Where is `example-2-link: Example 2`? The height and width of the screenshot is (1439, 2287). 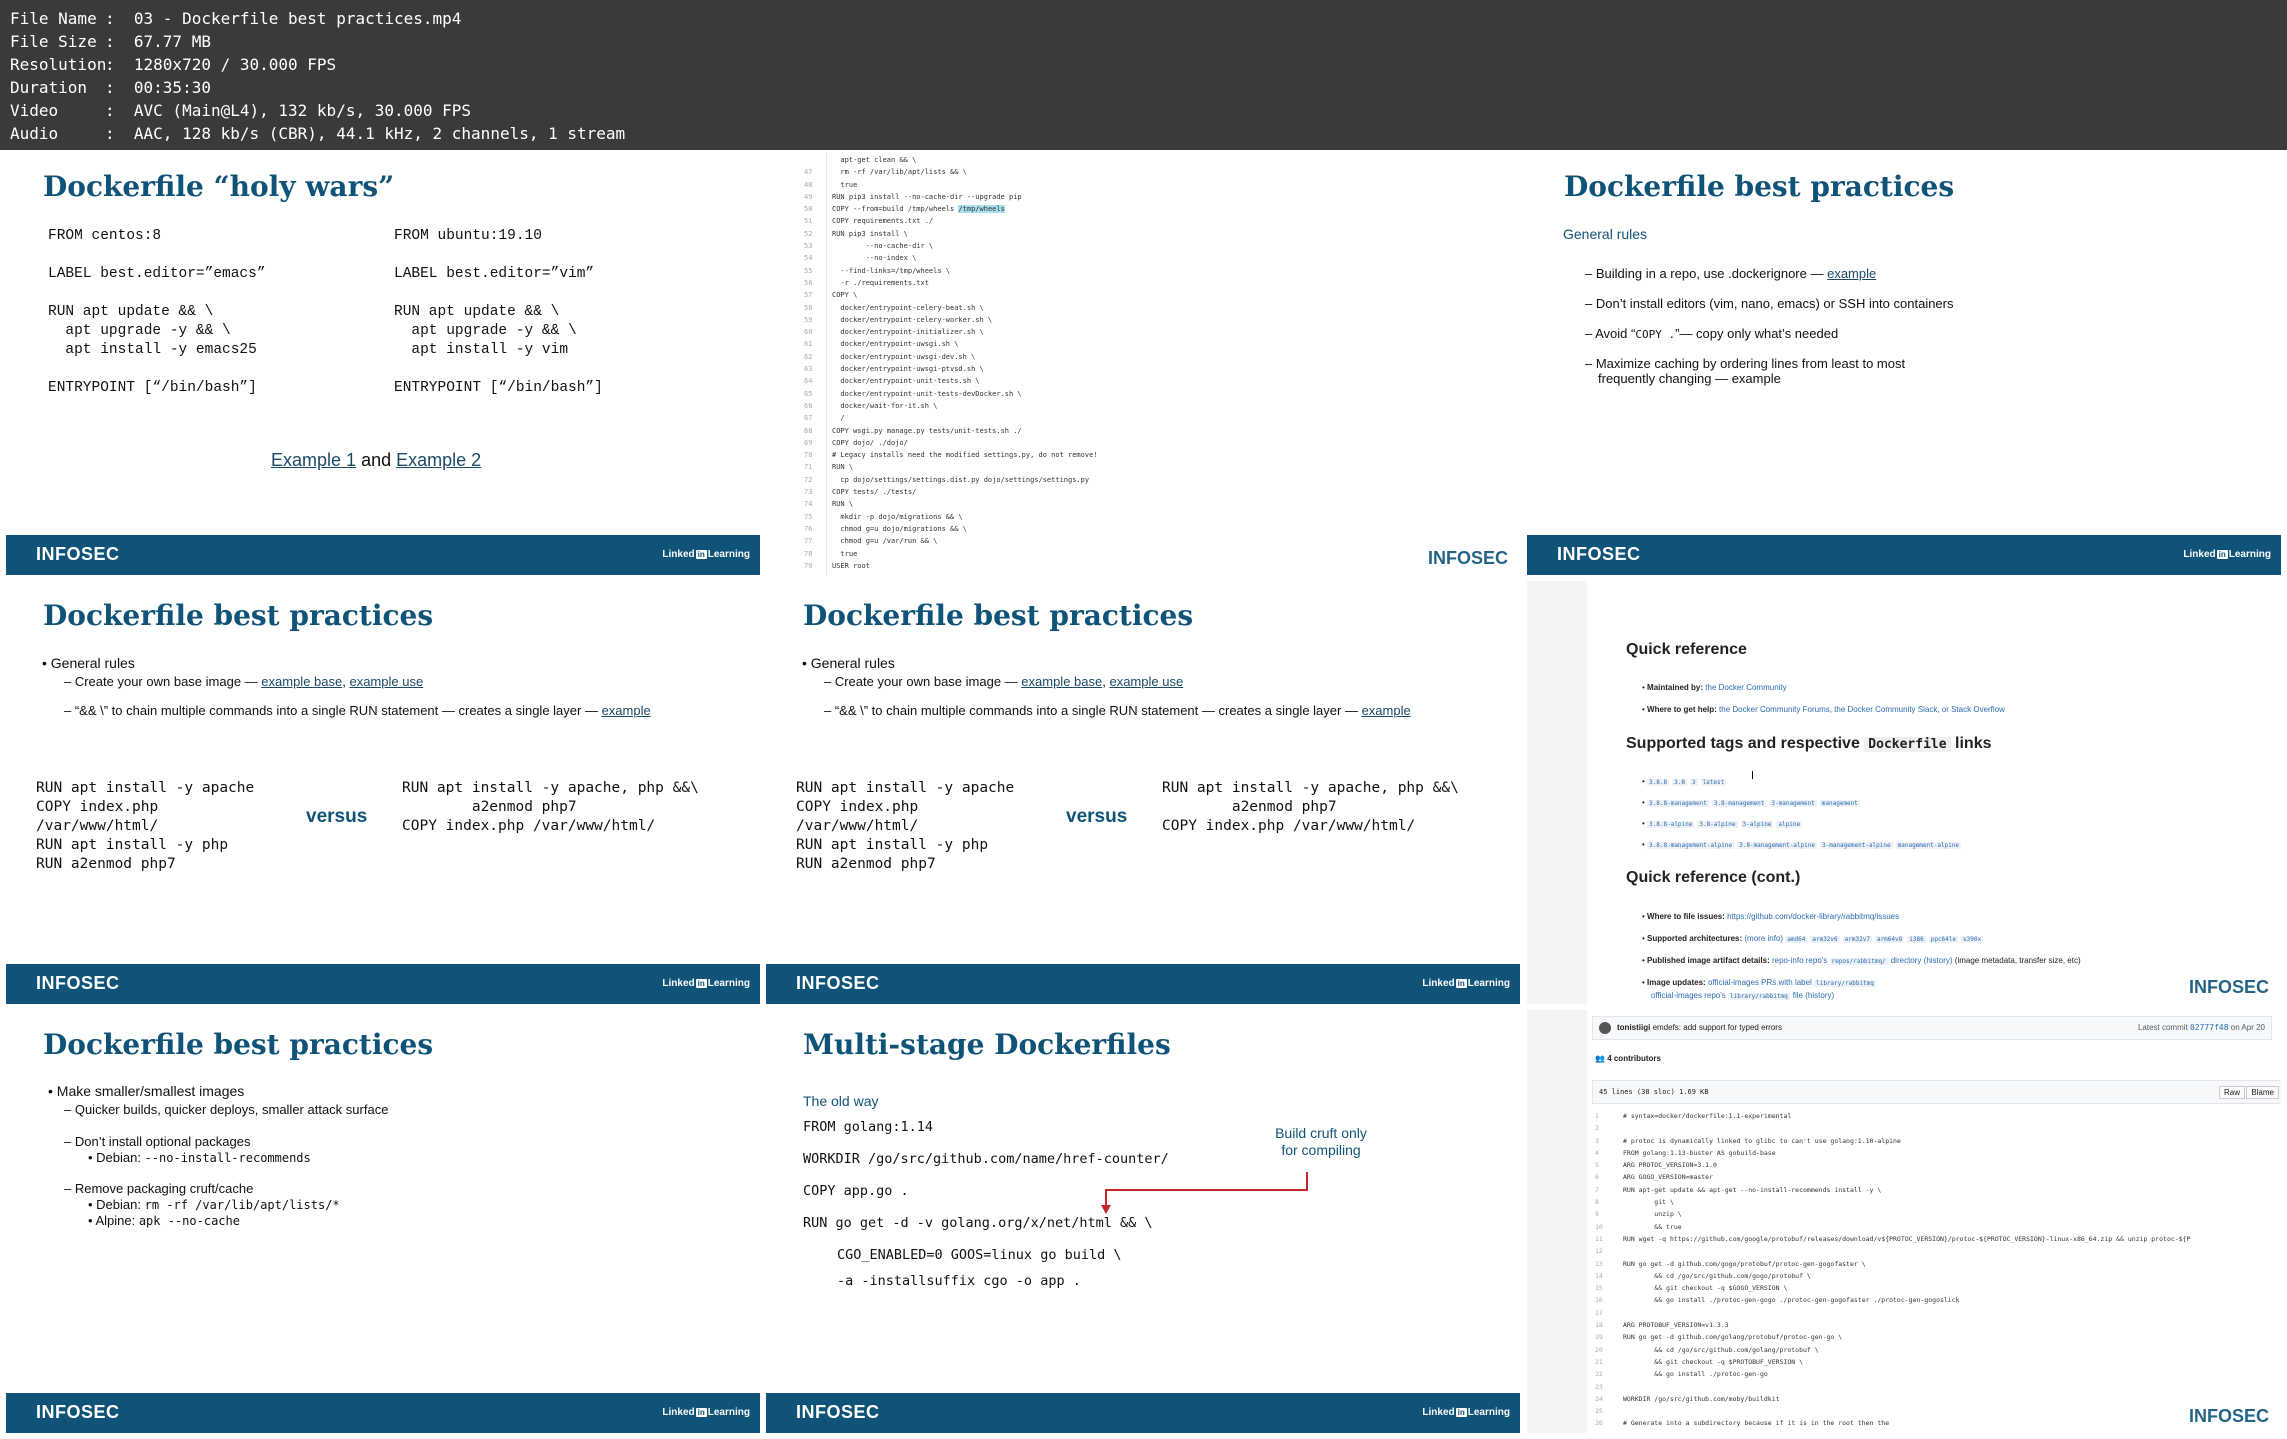 example-2-link: Example 2 is located at coordinates (438, 460).